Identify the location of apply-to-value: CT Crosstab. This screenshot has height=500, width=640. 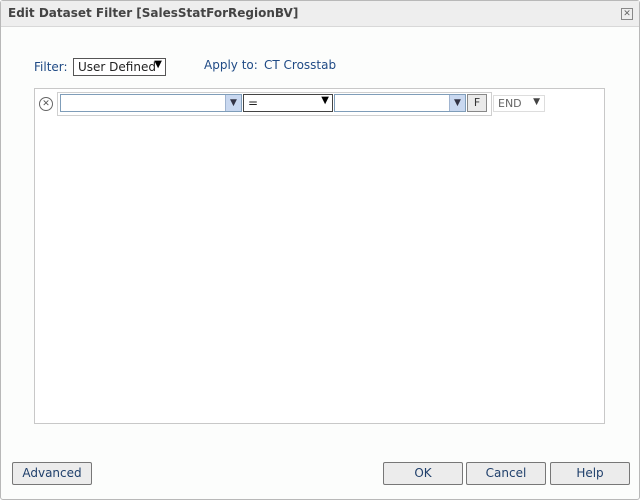
(300, 65).